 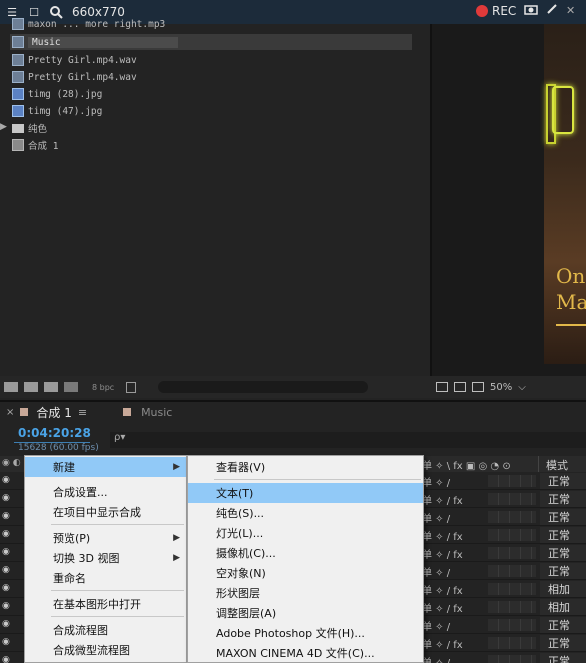 I want to click on timeline-tab-bar: × 合成 1 ≡ Music, so click(x=293, y=411).